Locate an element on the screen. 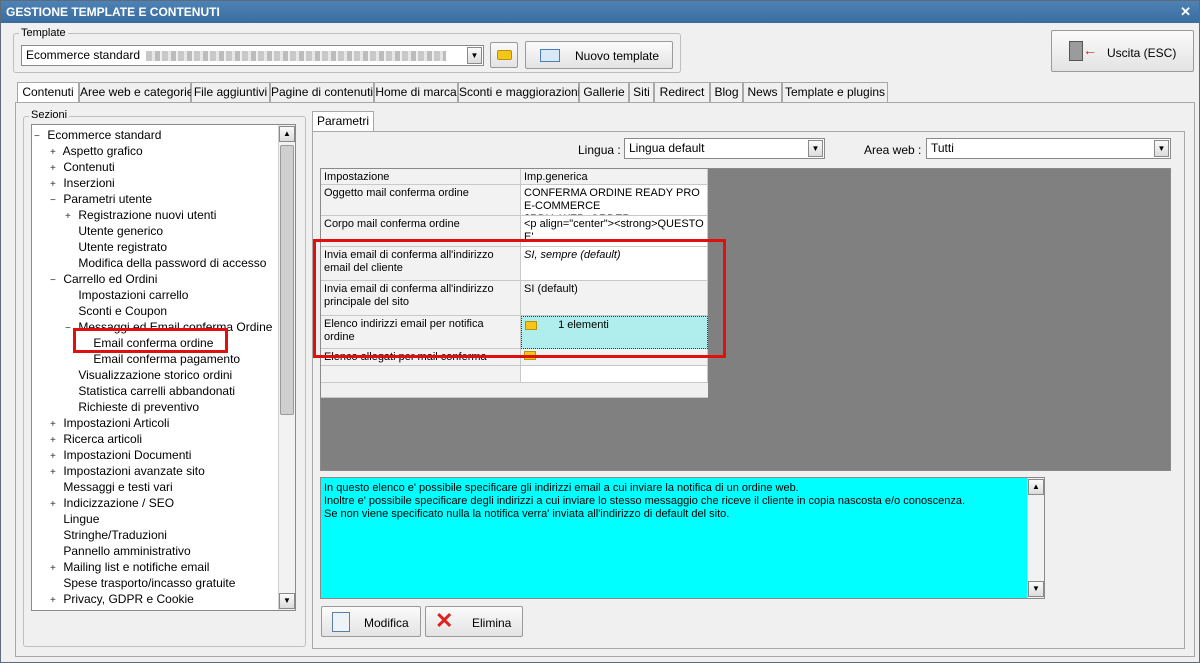 The width and height of the screenshot is (1200, 663). tree-item: + Indicizzazione / SEO is located at coordinates (112, 504).